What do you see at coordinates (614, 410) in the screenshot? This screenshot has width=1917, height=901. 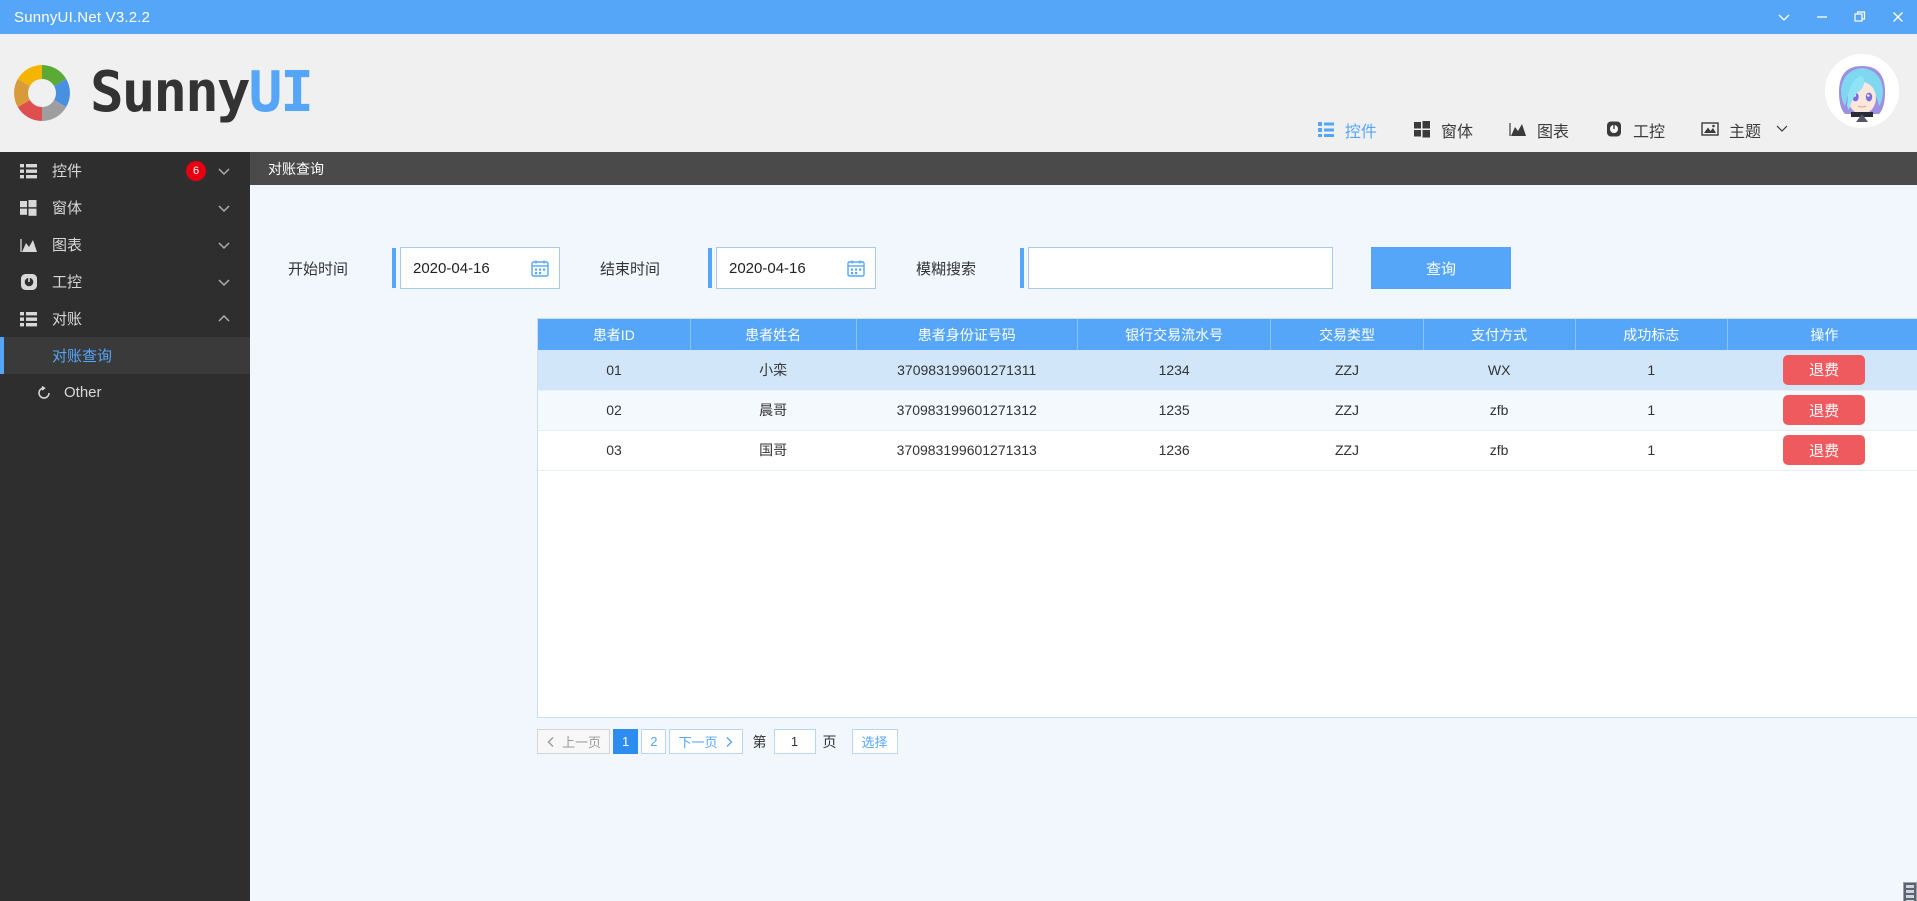 I see `cell-patient-id: 02` at bounding box center [614, 410].